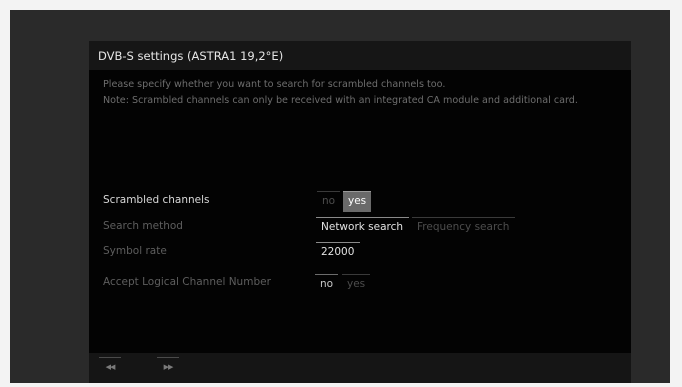 The image size is (682, 387). Describe the element at coordinates (156, 200) in the screenshot. I see `scrambled-channels-label: Scrambled channels` at that location.